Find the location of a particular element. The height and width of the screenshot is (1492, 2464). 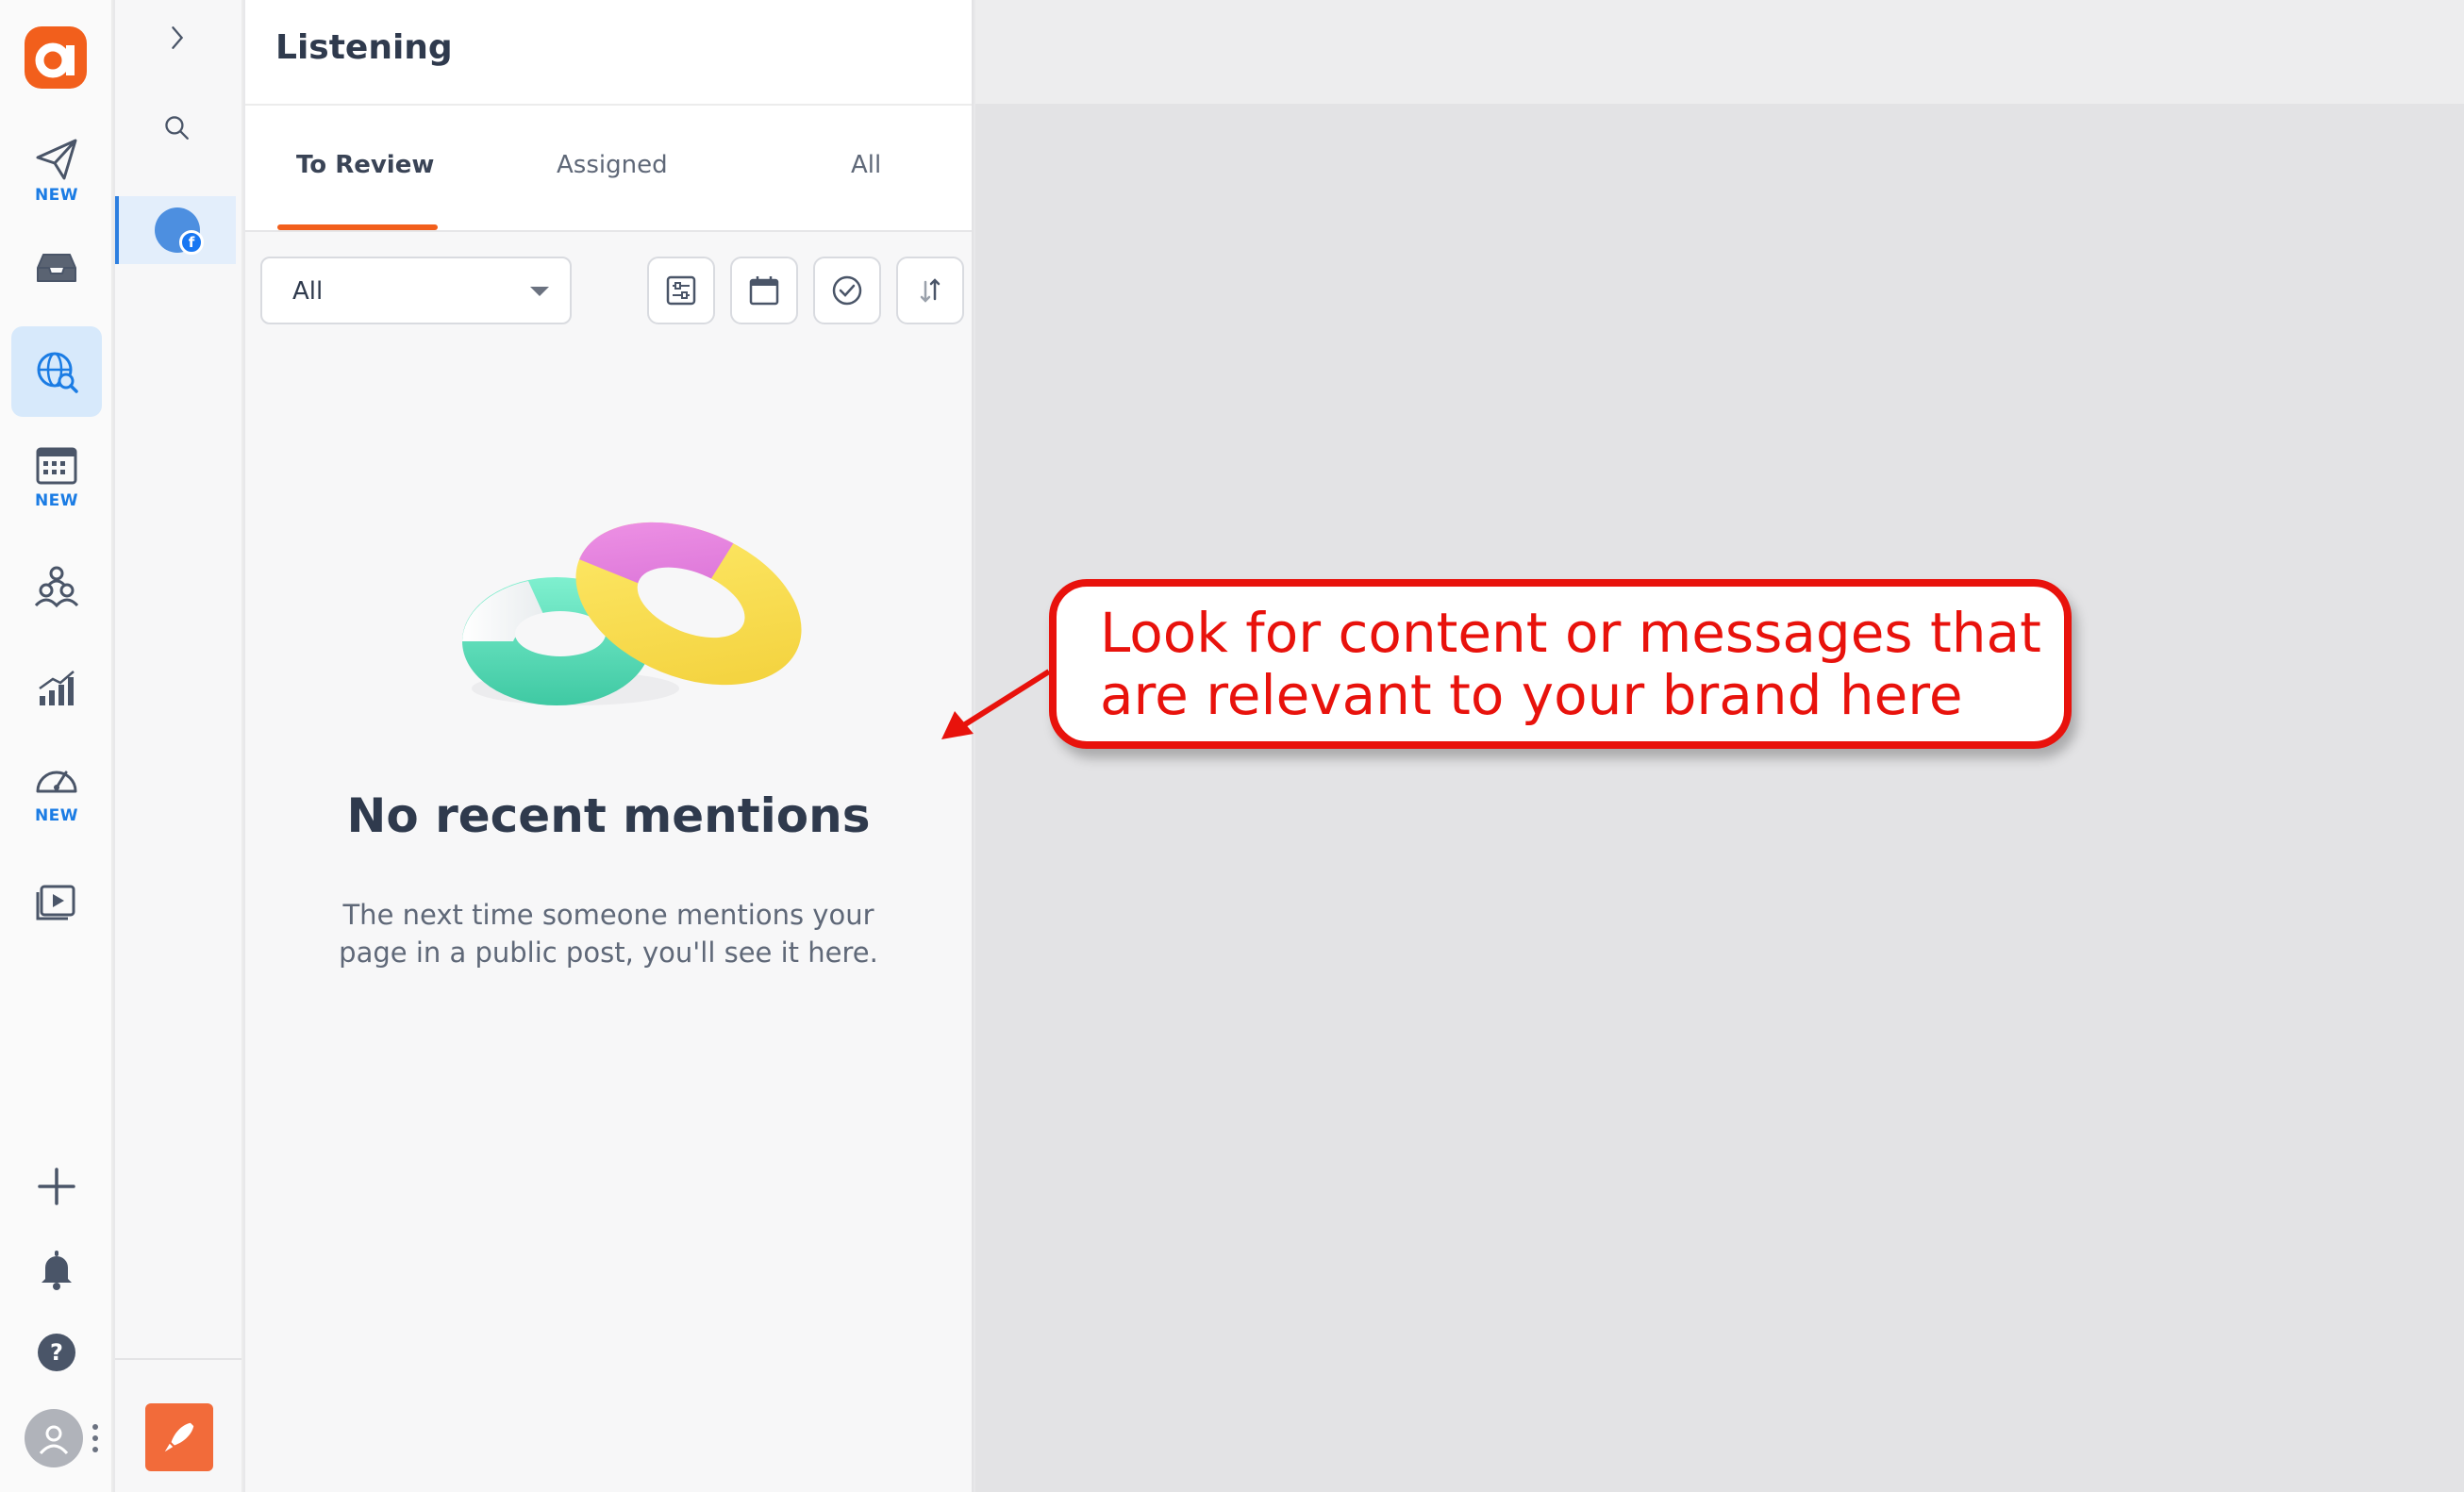

detail-header-area is located at coordinates (1720, 52).